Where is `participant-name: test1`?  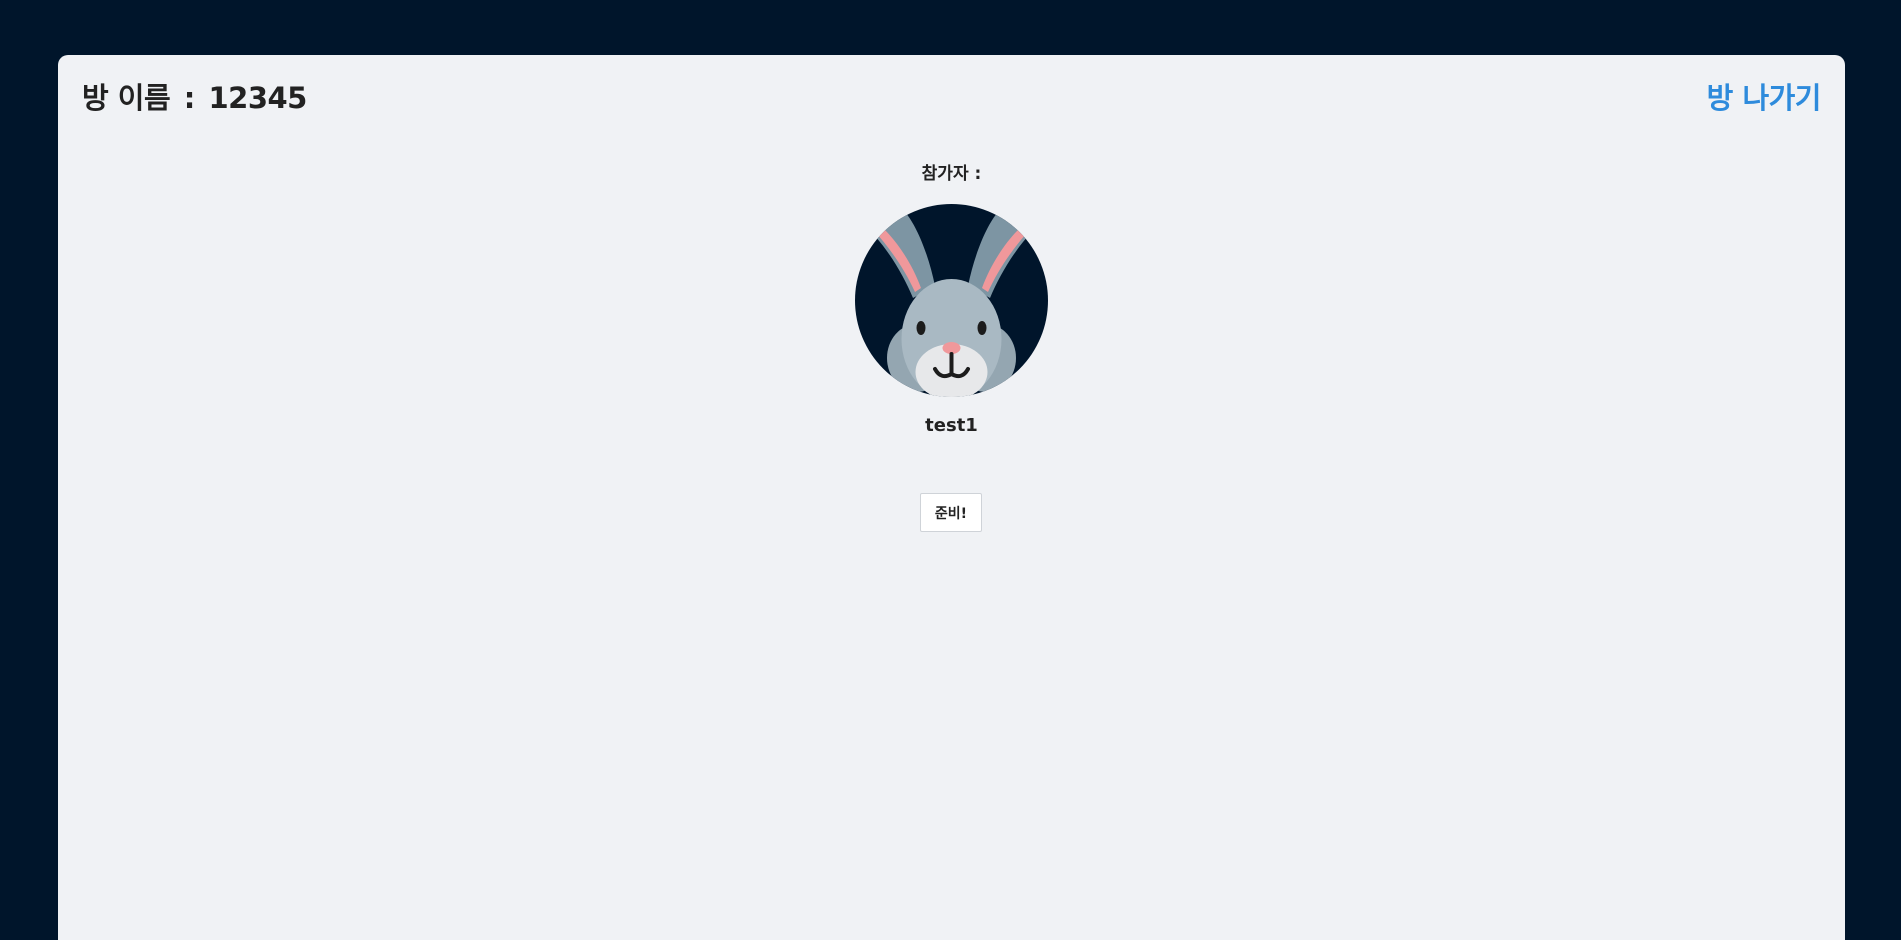
participant-name: test1 is located at coordinates (951, 425).